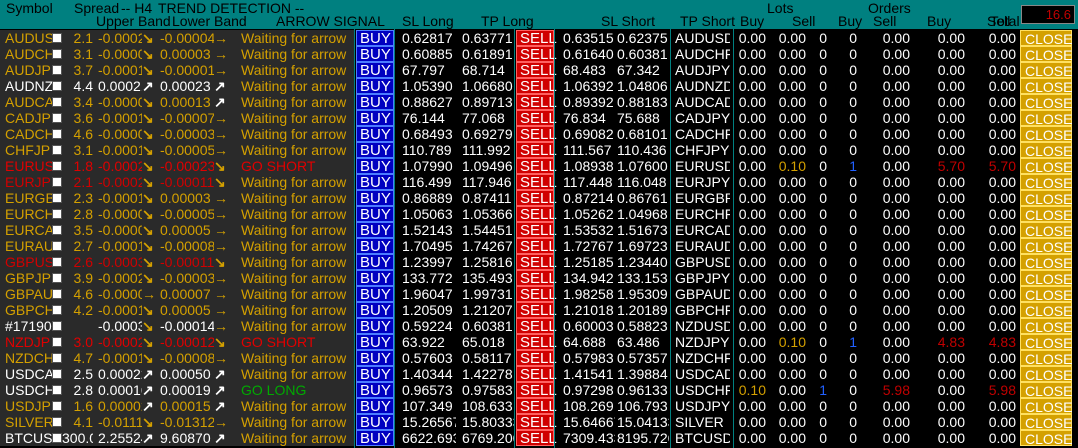  What do you see at coordinates (29, 54) in the screenshot?
I see `symbol-label: AUDCH` at bounding box center [29, 54].